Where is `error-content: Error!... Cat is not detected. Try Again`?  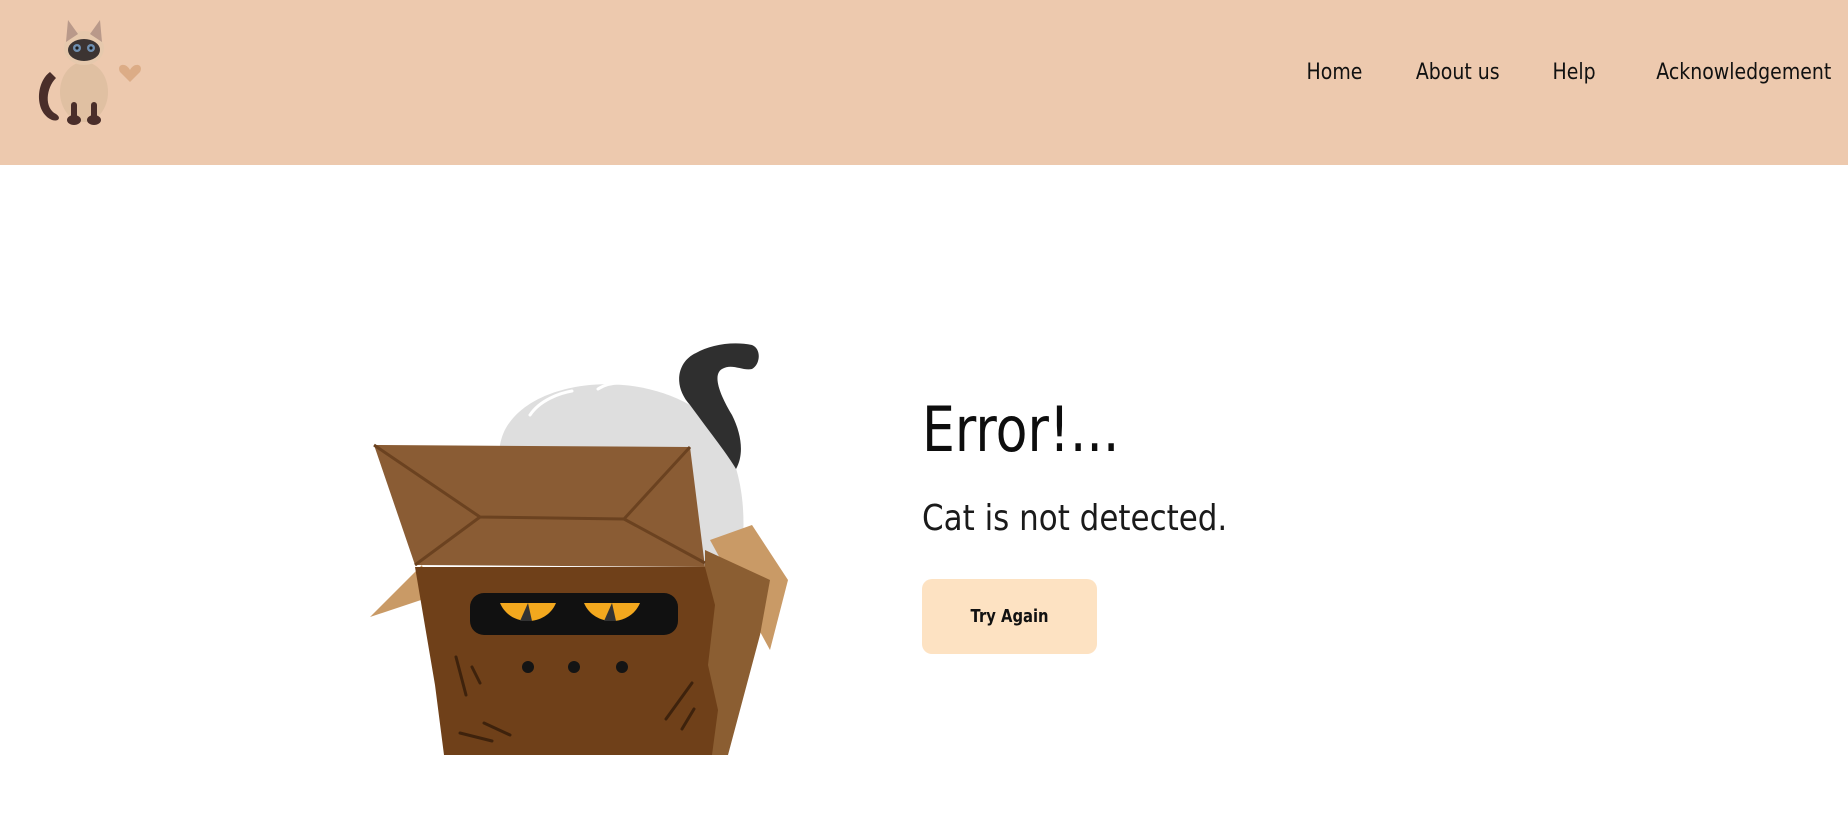
error-content: Error!... Cat is not detected. Try Again is located at coordinates (1099, 524).